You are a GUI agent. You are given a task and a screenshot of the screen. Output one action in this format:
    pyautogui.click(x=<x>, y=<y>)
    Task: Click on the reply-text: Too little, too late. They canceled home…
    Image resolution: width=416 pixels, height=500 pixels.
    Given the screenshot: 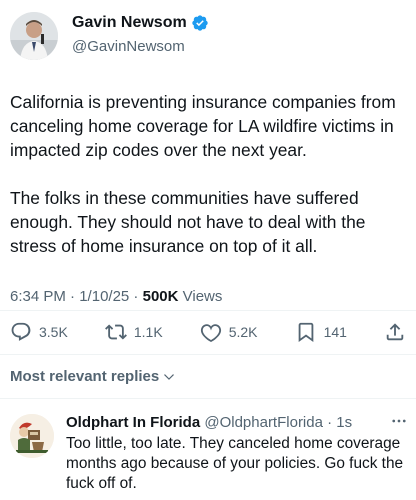 What is the action you would take?
    pyautogui.click(x=235, y=463)
    